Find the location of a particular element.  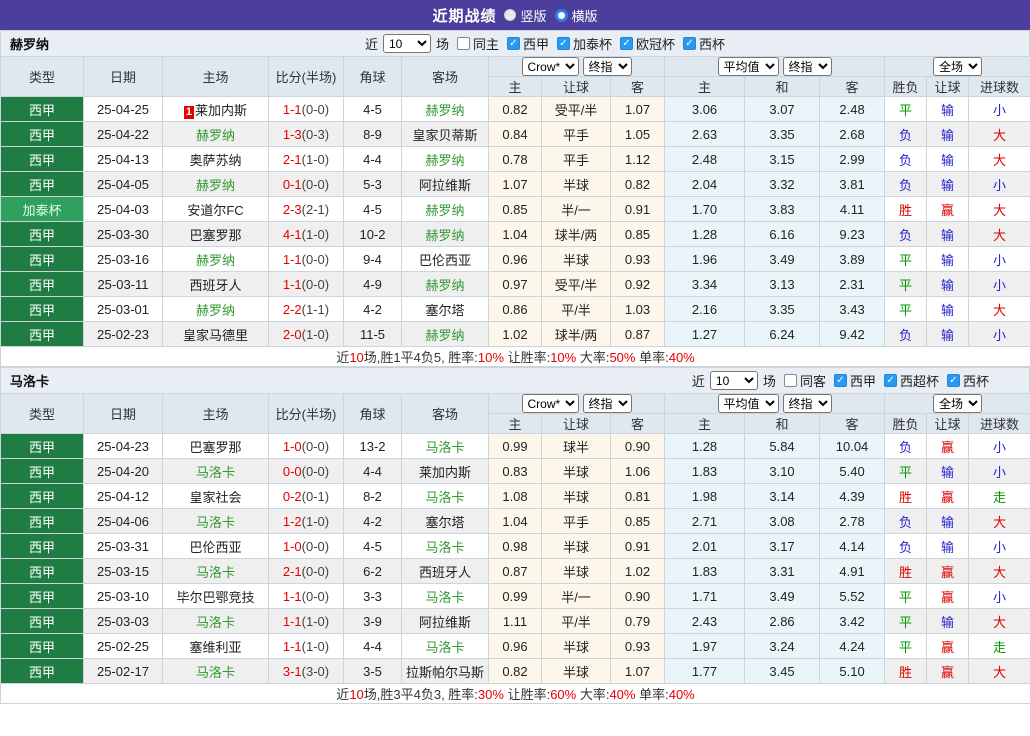

away-team-name: 皇家贝蒂斯 is located at coordinates (444, 135).